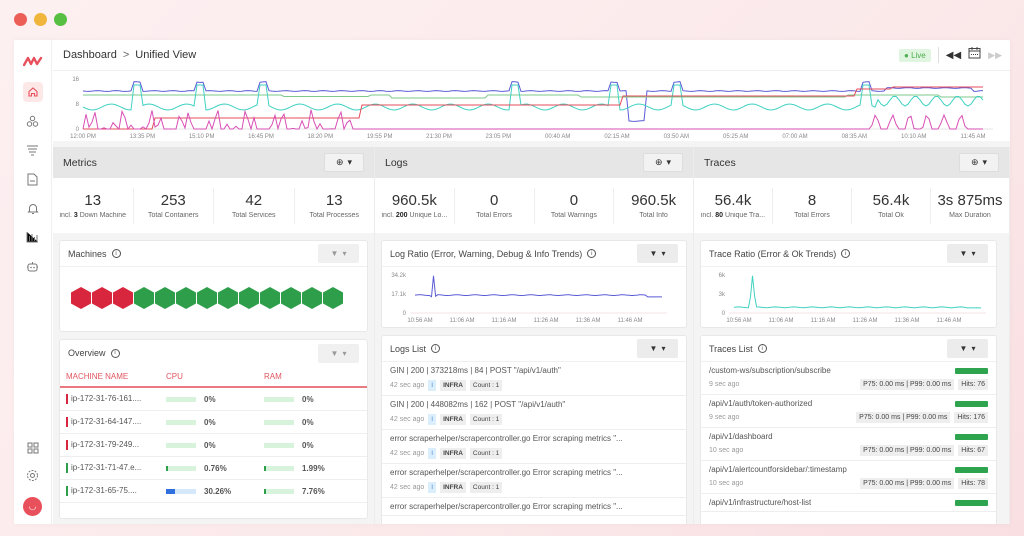  What do you see at coordinates (575, 205) in the screenshot?
I see `stat-warnings: 0 Total Warnings` at bounding box center [575, 205].